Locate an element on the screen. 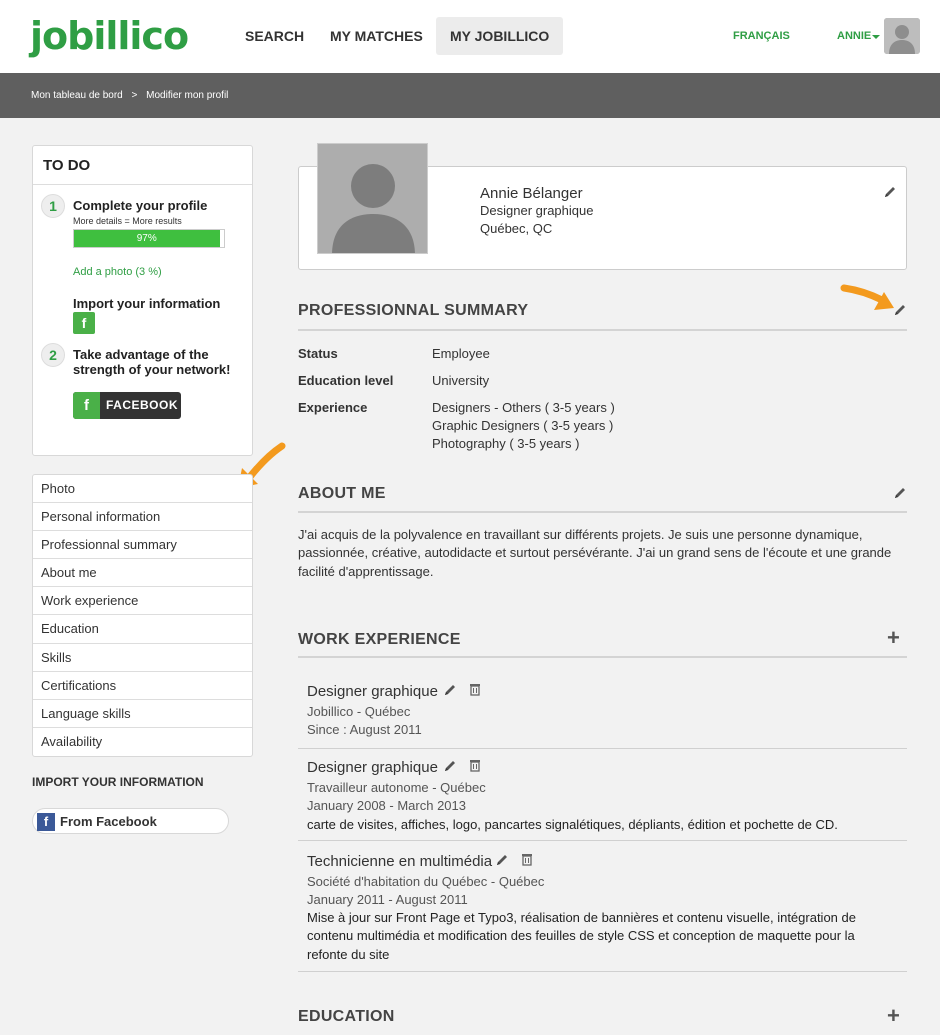 Image resolution: width=940 pixels, height=1035 pixels. progress-fill: 97% is located at coordinates (147, 238).